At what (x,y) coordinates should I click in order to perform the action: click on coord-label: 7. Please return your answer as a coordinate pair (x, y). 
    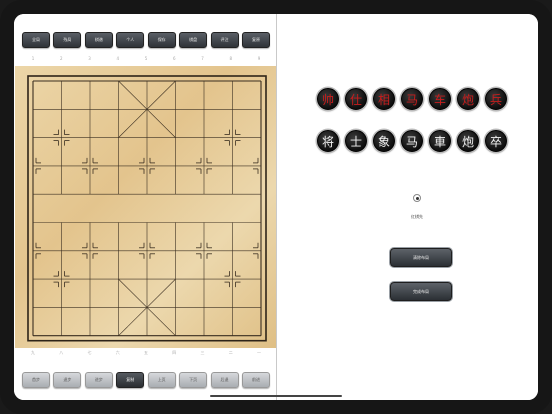
    Looking at the image, I should click on (202, 58).